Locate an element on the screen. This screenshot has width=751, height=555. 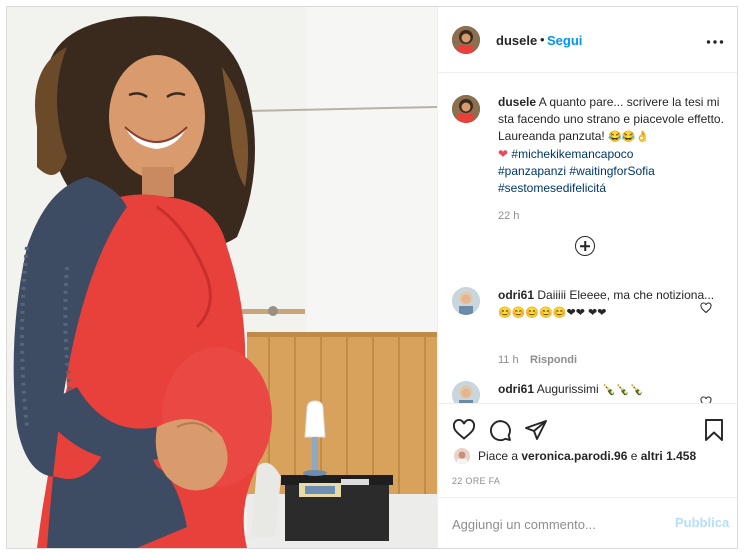
save-icon is located at coordinates (714, 432).